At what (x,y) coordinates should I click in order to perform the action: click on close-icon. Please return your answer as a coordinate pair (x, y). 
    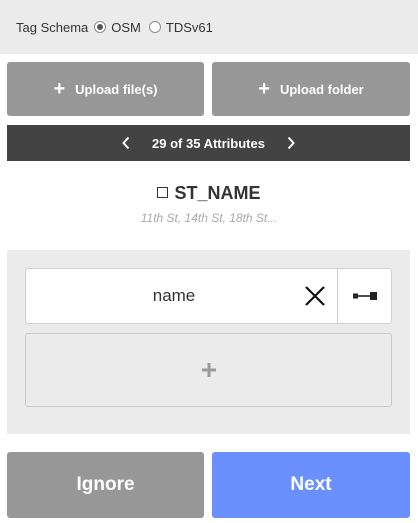
    Looking at the image, I should click on (314, 296).